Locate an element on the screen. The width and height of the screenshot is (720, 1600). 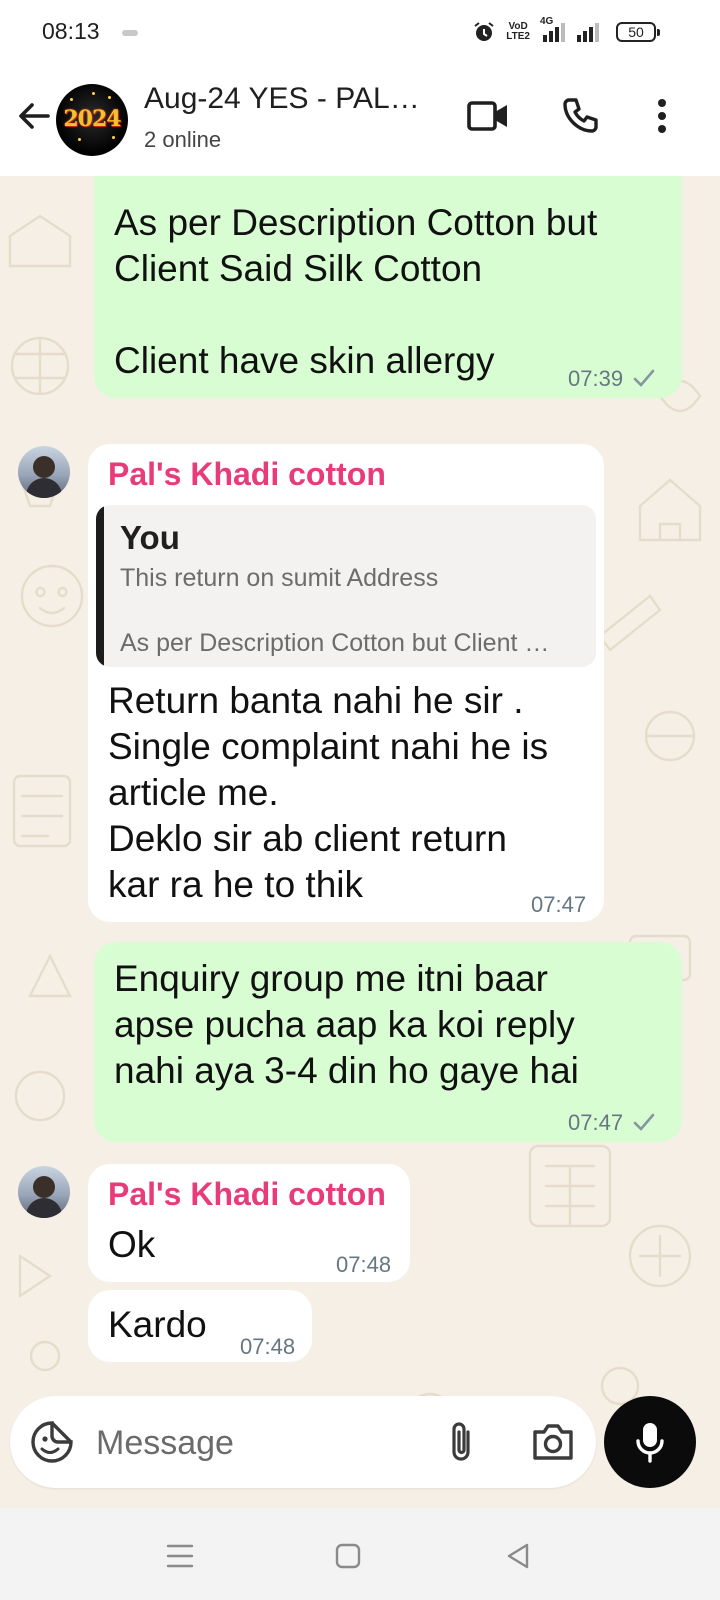
more-vertical-icon is located at coordinates (662, 116).